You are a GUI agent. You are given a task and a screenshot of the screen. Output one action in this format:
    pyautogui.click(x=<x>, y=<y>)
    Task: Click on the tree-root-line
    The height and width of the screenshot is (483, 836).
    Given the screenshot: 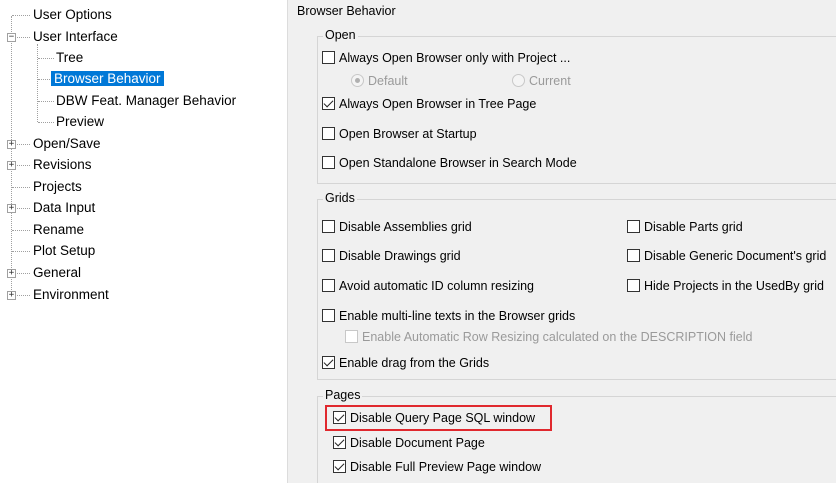 What is the action you would take?
    pyautogui.click(x=11, y=157)
    